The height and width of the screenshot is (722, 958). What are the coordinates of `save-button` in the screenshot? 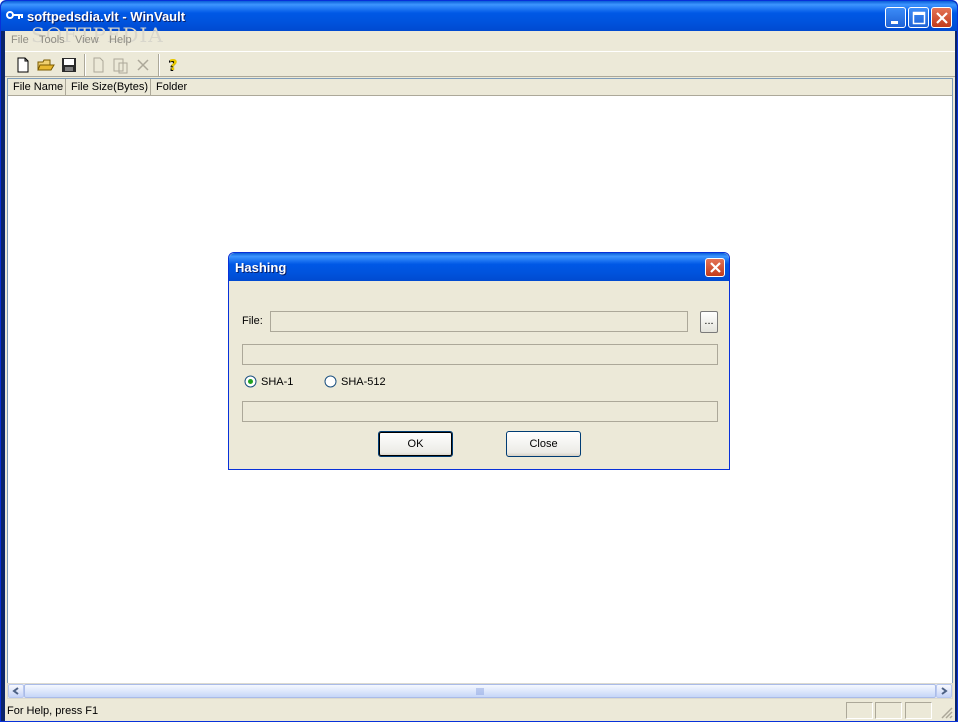 It's located at (69, 65).